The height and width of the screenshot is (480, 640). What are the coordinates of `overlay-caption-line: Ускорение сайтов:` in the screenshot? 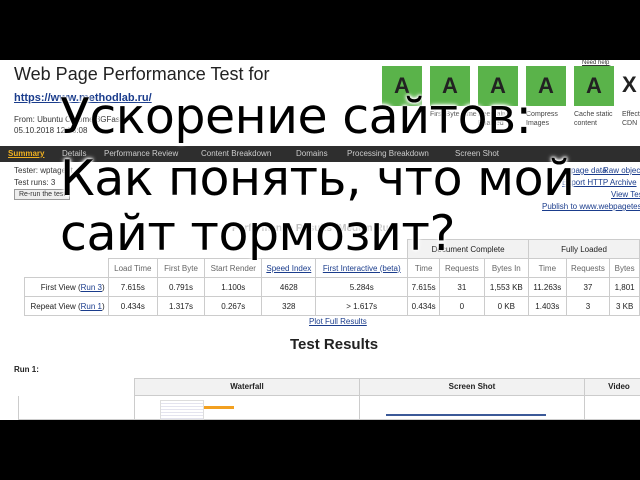 It's located at (296, 116).